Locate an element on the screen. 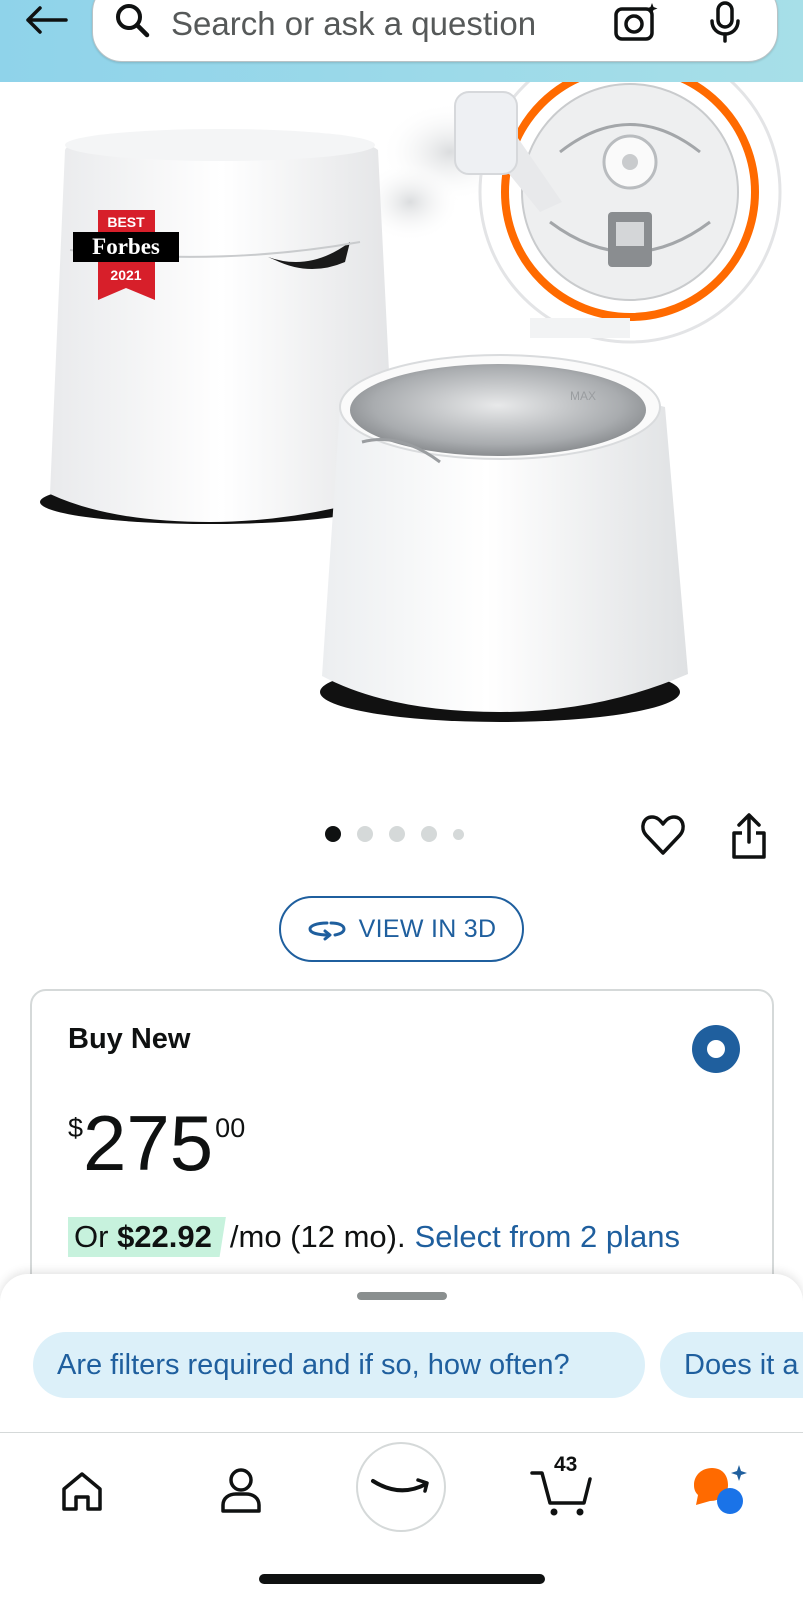  amazon-smile-button is located at coordinates (401, 1487).